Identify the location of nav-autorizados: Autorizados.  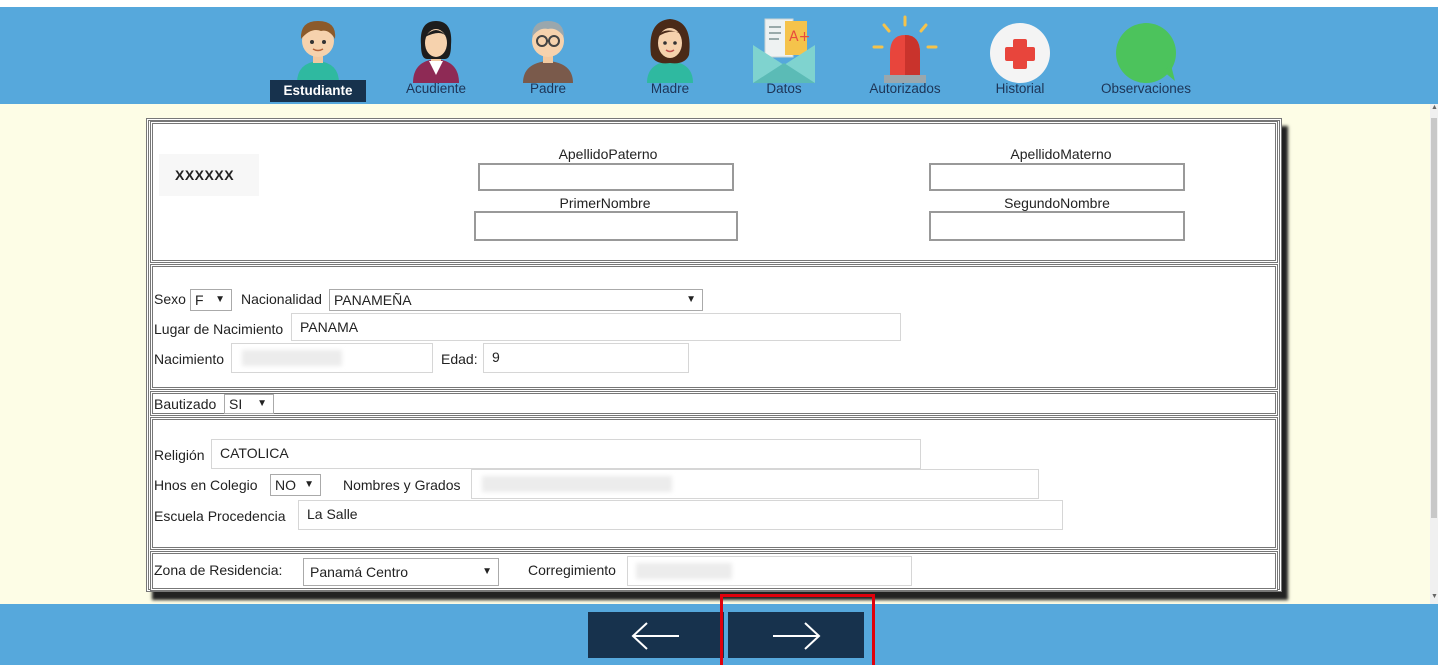
(905, 55).